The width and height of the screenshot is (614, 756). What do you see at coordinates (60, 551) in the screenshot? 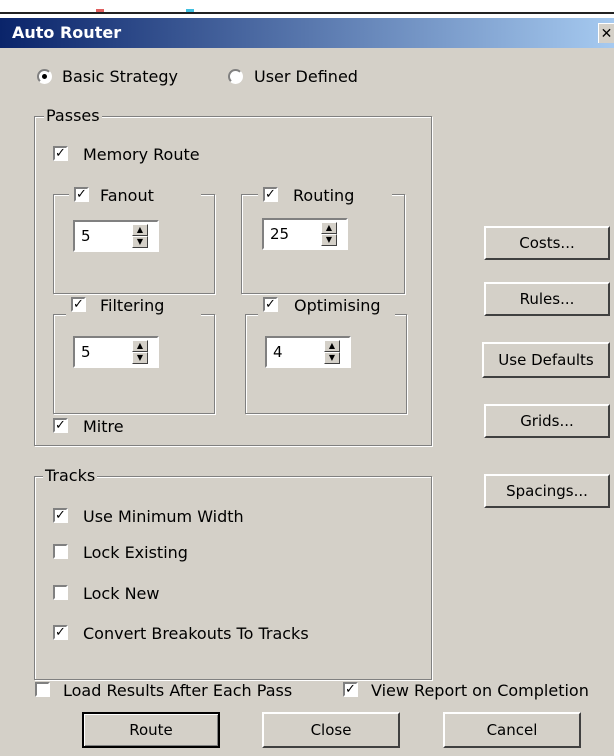
I see `lock-existing-checkbox` at bounding box center [60, 551].